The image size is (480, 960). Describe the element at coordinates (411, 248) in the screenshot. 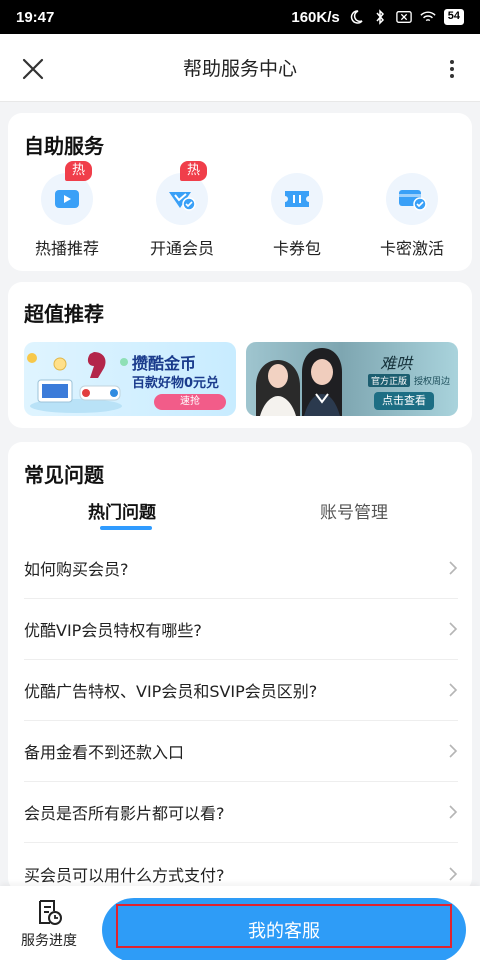

I see `service-item-label: 卡密激活` at that location.